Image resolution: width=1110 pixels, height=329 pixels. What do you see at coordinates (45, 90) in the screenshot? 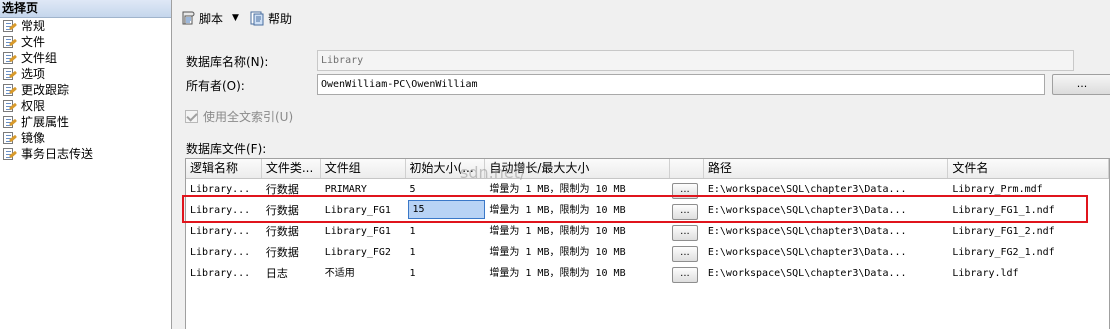
I see `page-item-label: 更改跟踪` at bounding box center [45, 90].